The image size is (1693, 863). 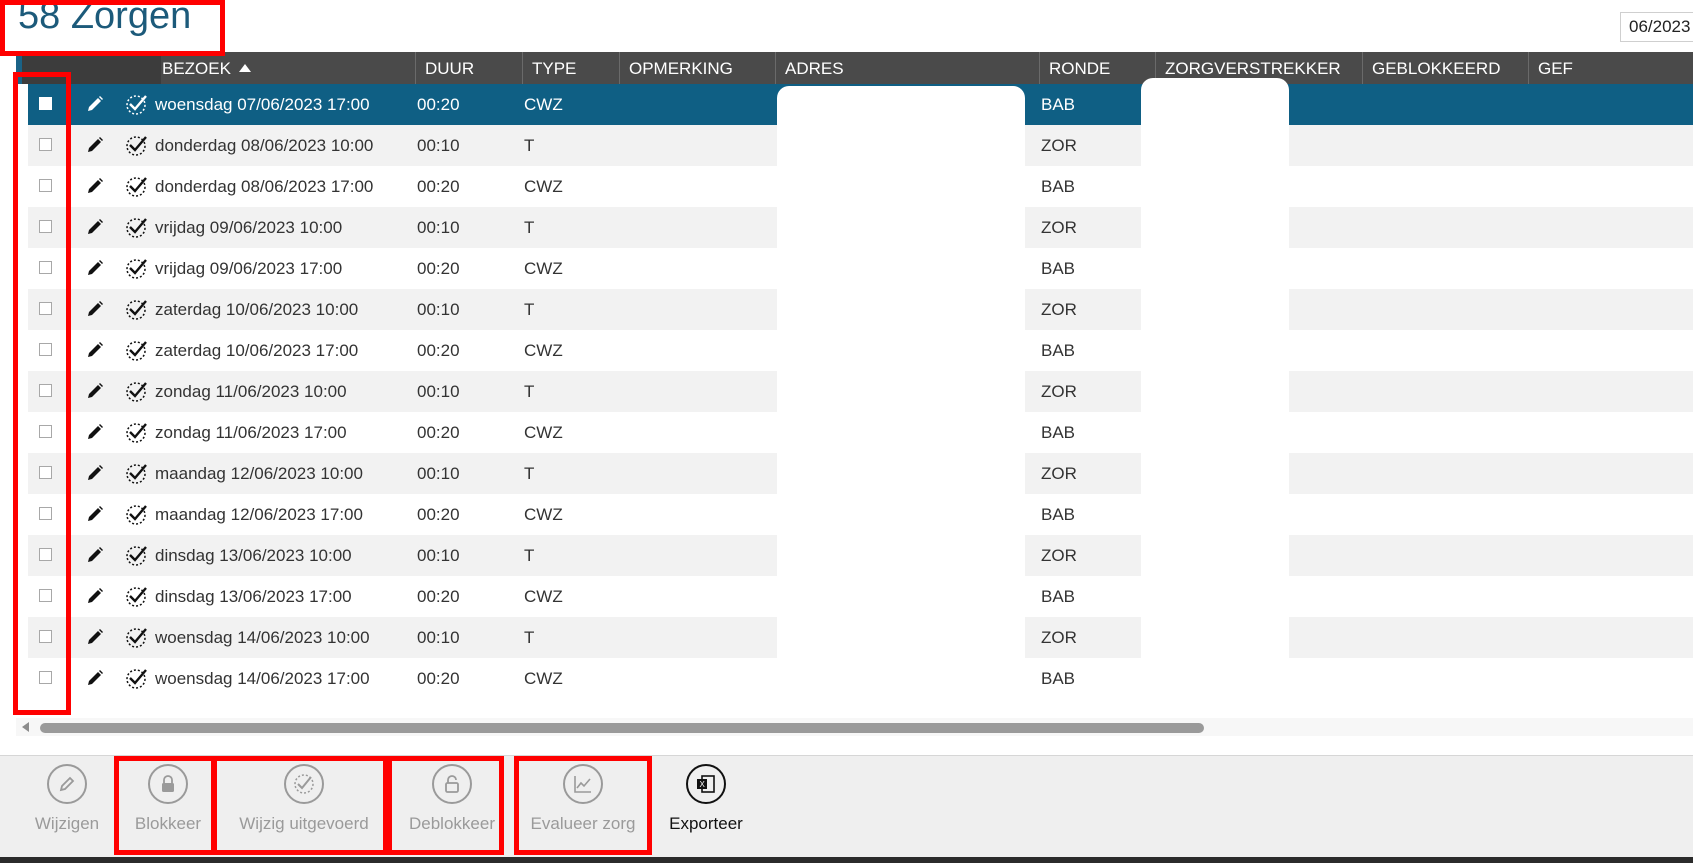 What do you see at coordinates (168, 809) in the screenshot?
I see `blokkeer-button: Blokkeer` at bounding box center [168, 809].